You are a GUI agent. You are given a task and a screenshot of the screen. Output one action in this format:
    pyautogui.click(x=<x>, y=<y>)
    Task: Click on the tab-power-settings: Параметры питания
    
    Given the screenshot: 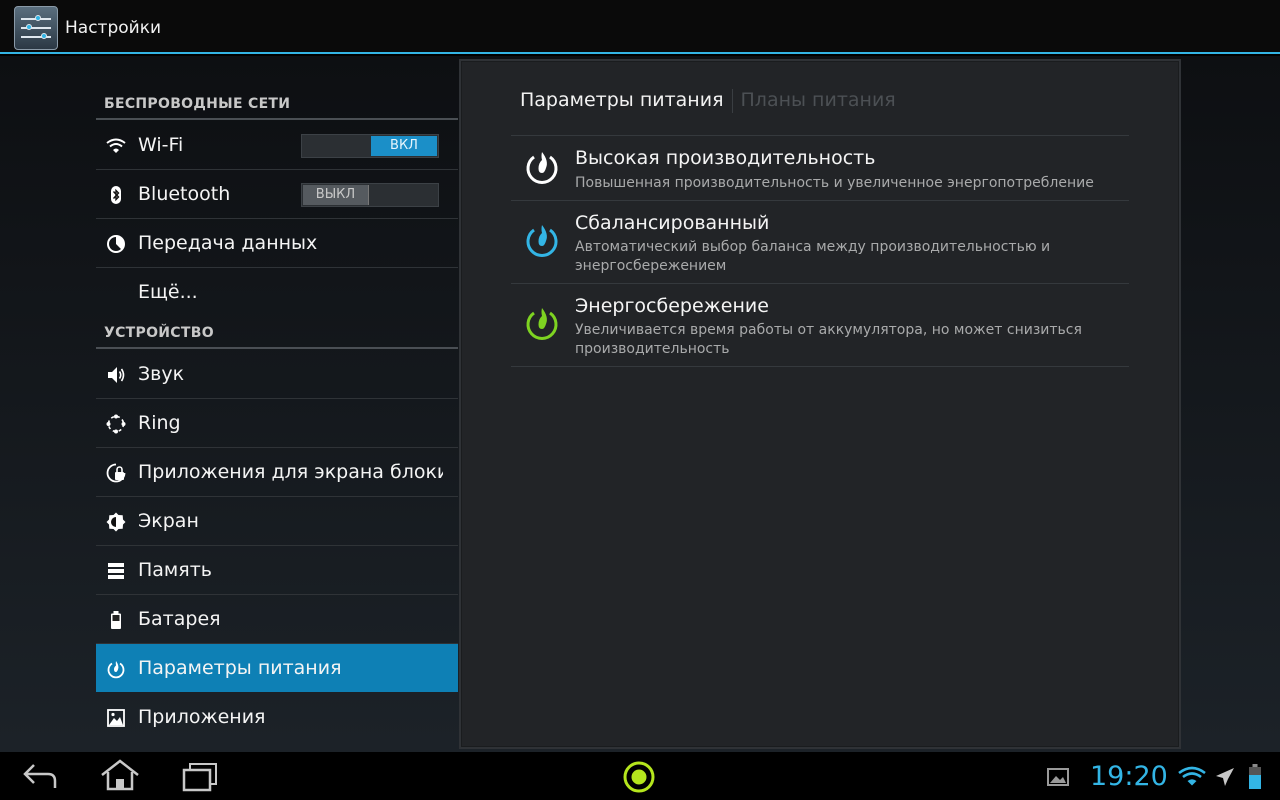 What is the action you would take?
    pyautogui.click(x=622, y=100)
    